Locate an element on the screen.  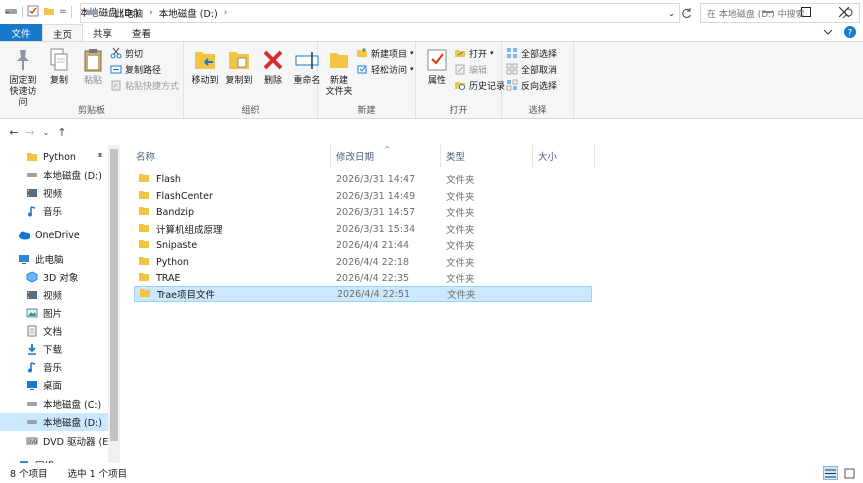
table-row: TRAE 2026/4/4 22:35 文件夹 is located at coordinates (363, 278).